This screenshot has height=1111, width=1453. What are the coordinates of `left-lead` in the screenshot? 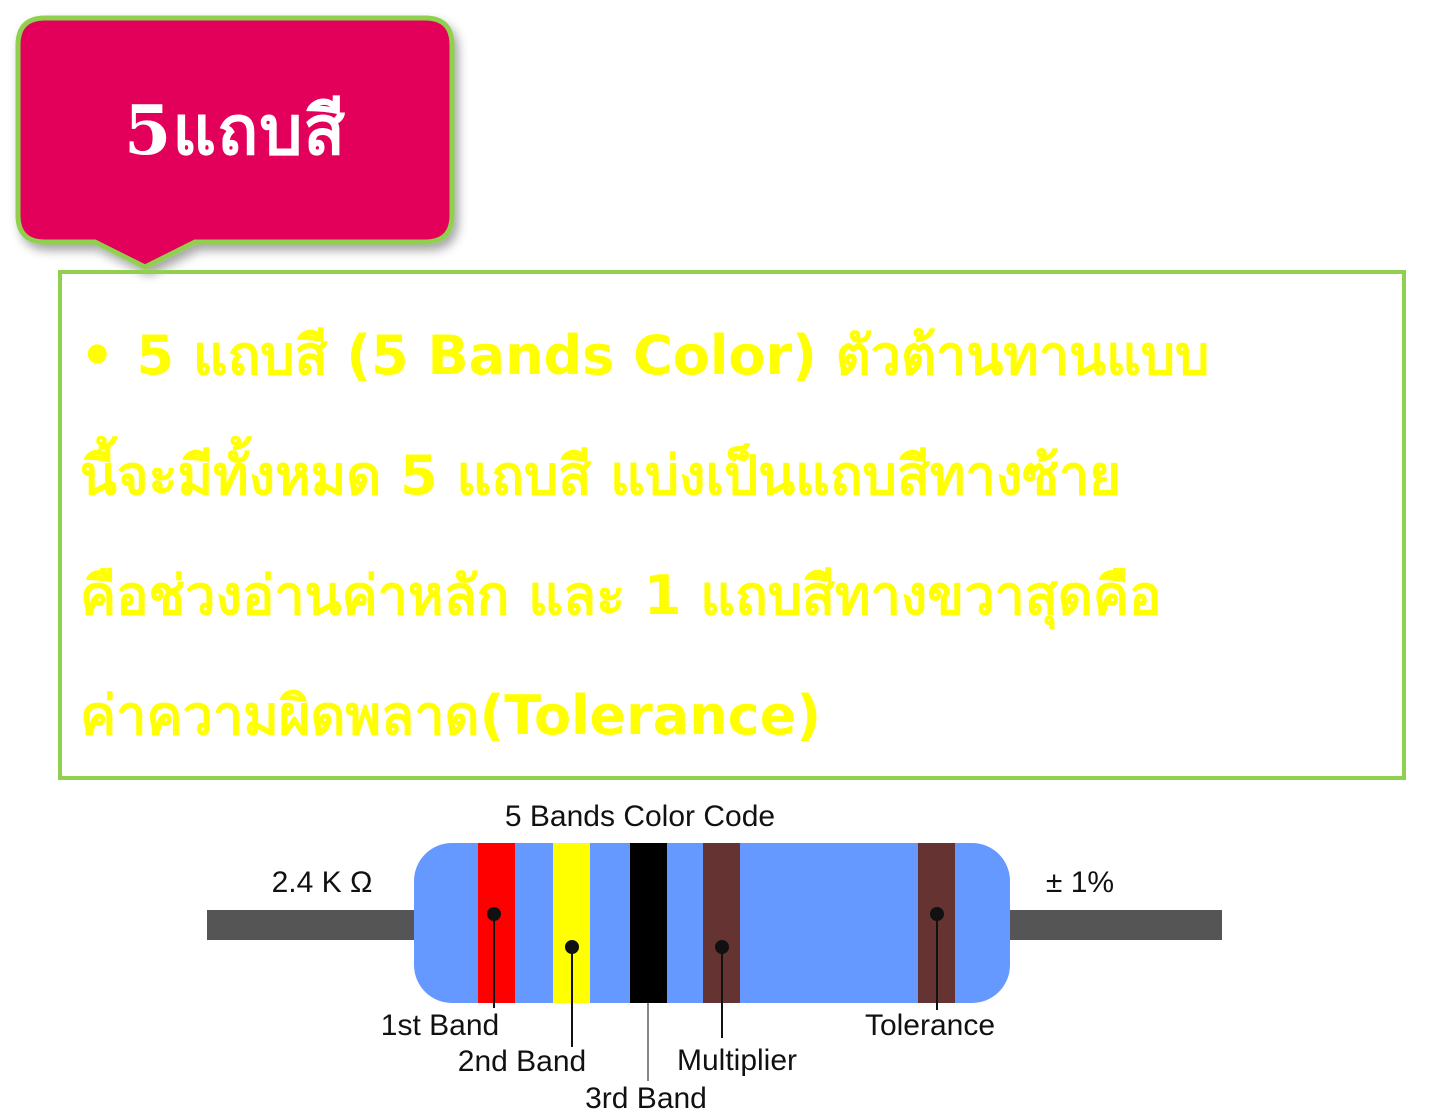 It's located at (314, 925).